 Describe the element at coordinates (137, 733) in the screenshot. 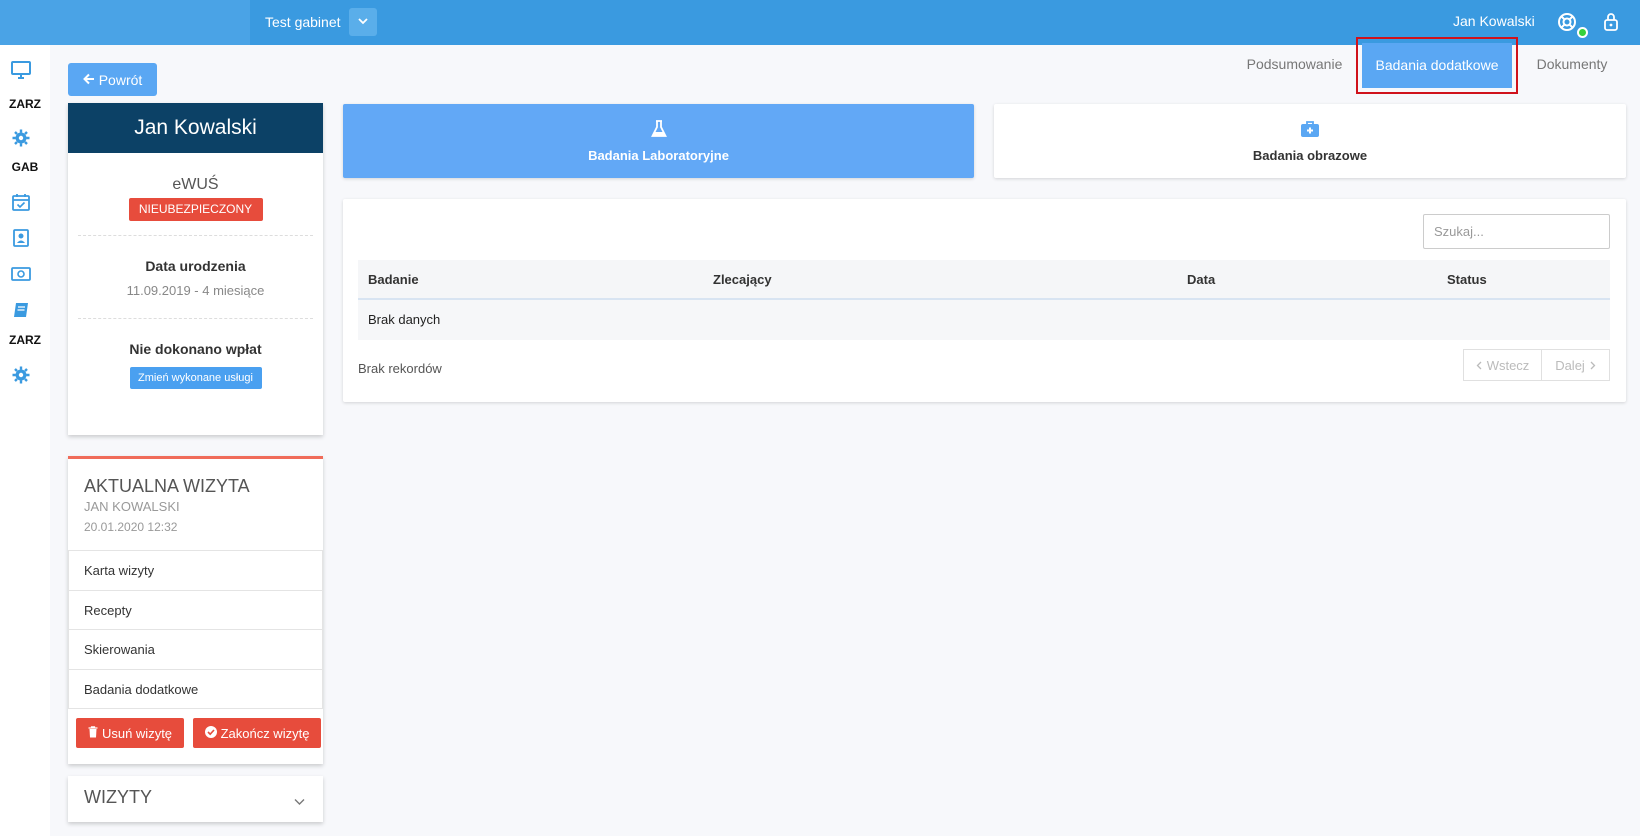

I see `delete-visit-label: Usuń wizytę` at that location.